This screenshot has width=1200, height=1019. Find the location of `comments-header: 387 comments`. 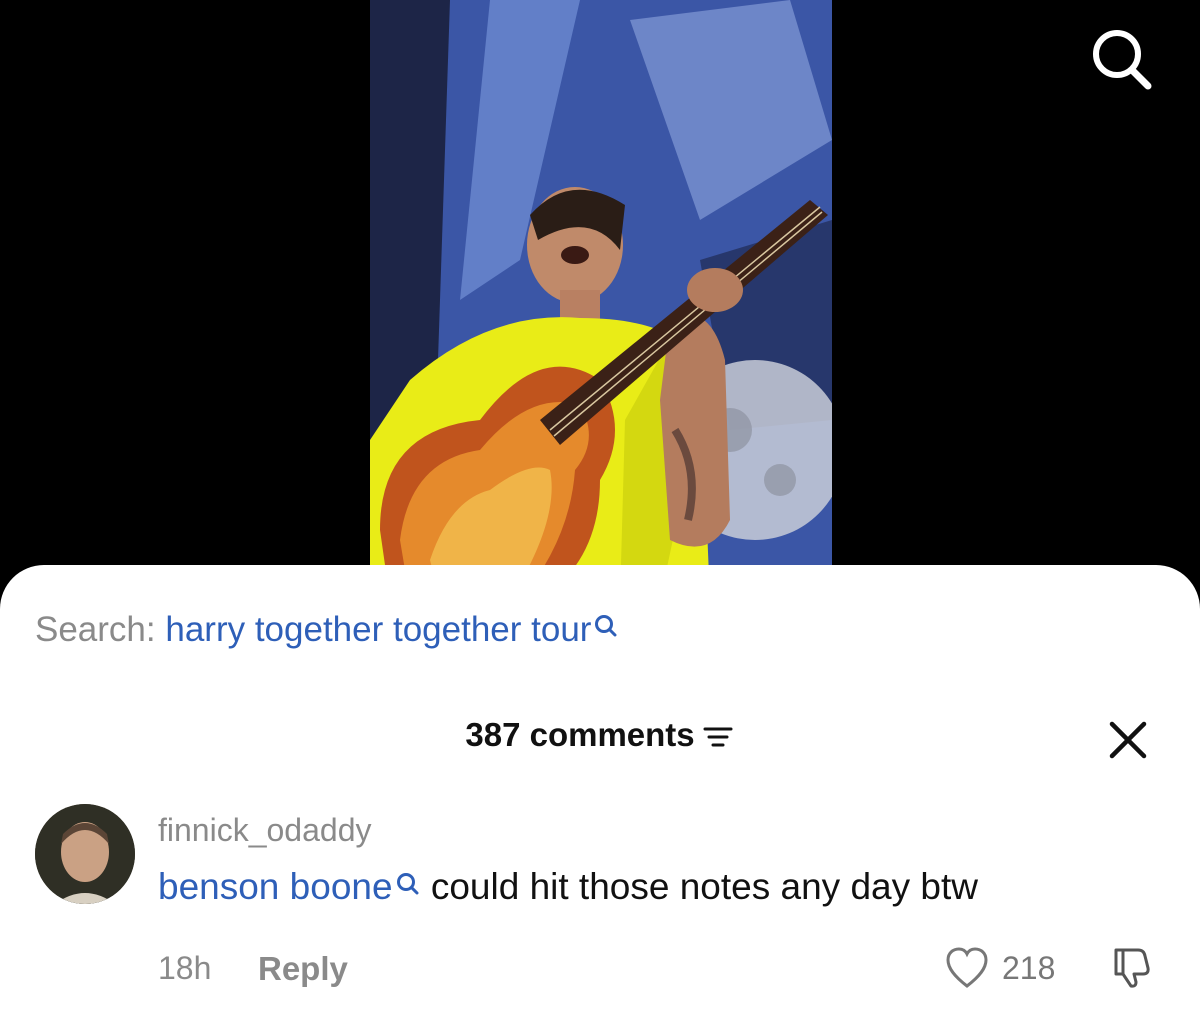

comments-header: 387 comments is located at coordinates (600, 735).